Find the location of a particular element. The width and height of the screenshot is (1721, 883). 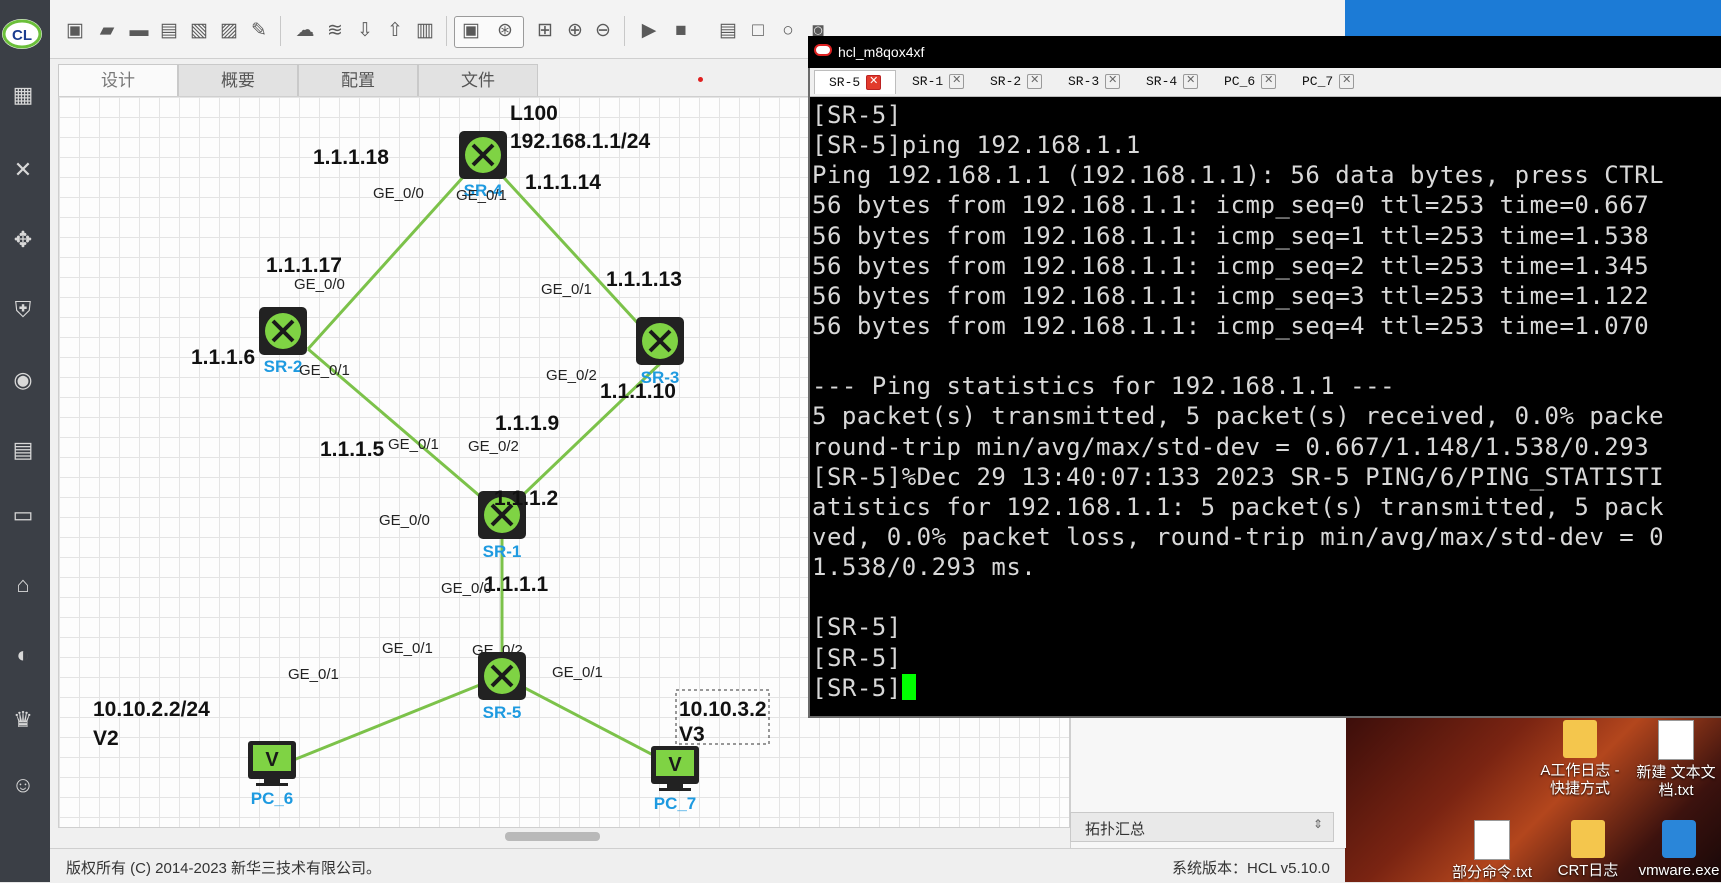

open-project-icon: ▰ is located at coordinates (107, 31).